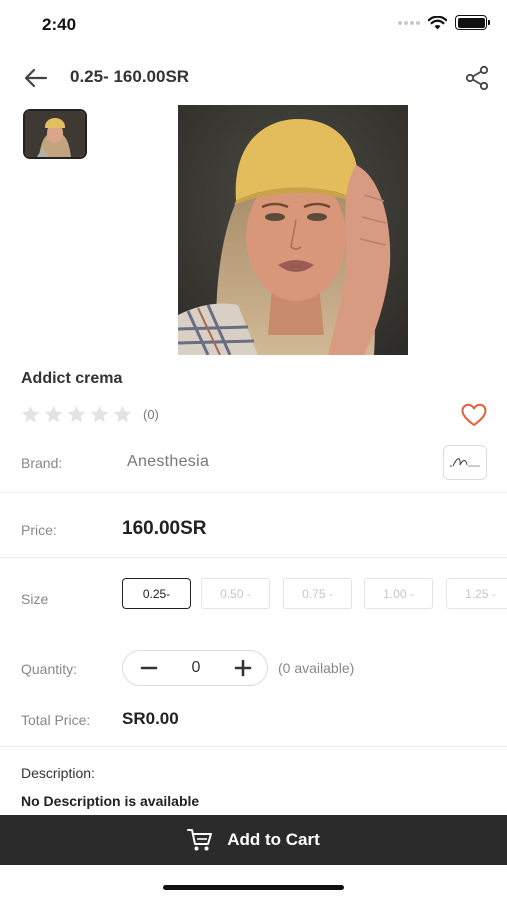  I want to click on brand-name: Anesthesia, so click(168, 462).